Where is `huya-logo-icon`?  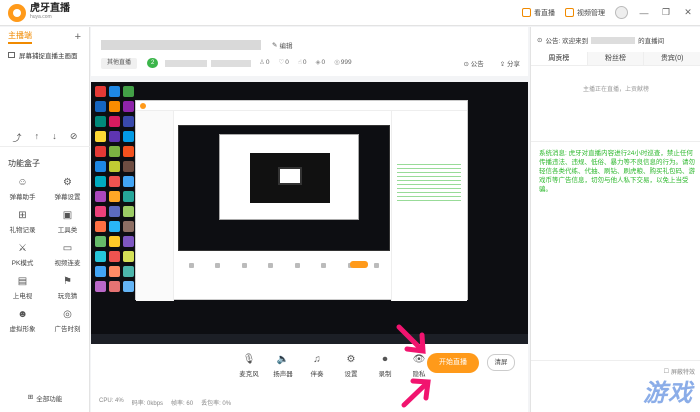 huya-logo-icon is located at coordinates (17, 12).